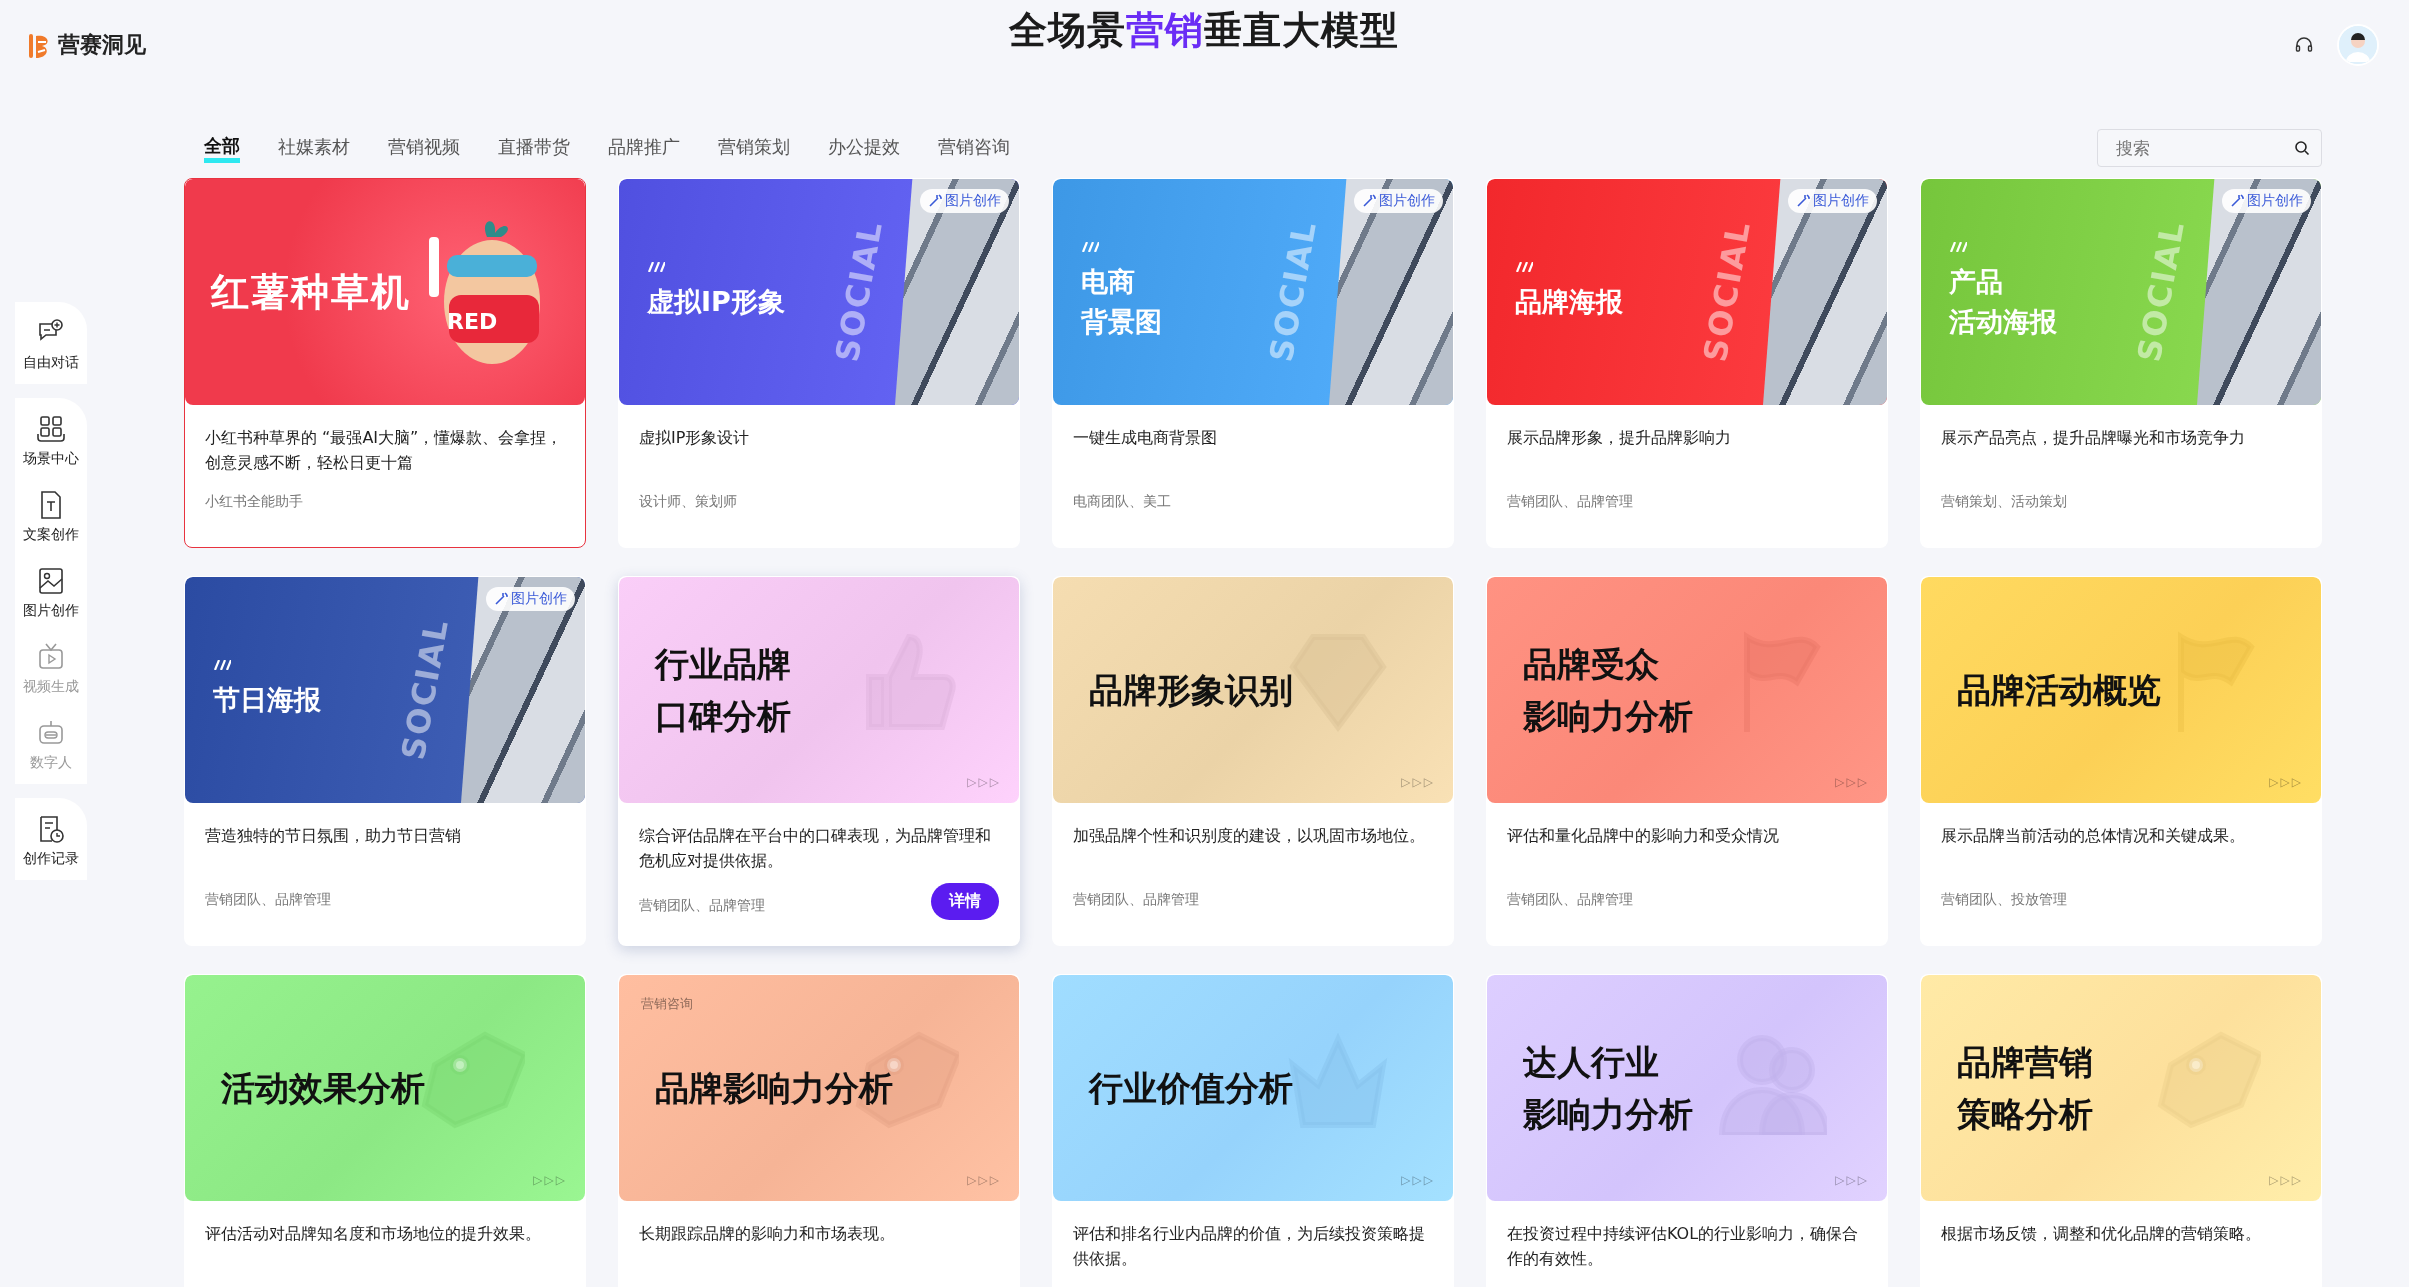 This screenshot has height=1287, width=2409. I want to click on card-description: 展示品牌当前活动的总体情况和关键成果。, so click(2093, 836).